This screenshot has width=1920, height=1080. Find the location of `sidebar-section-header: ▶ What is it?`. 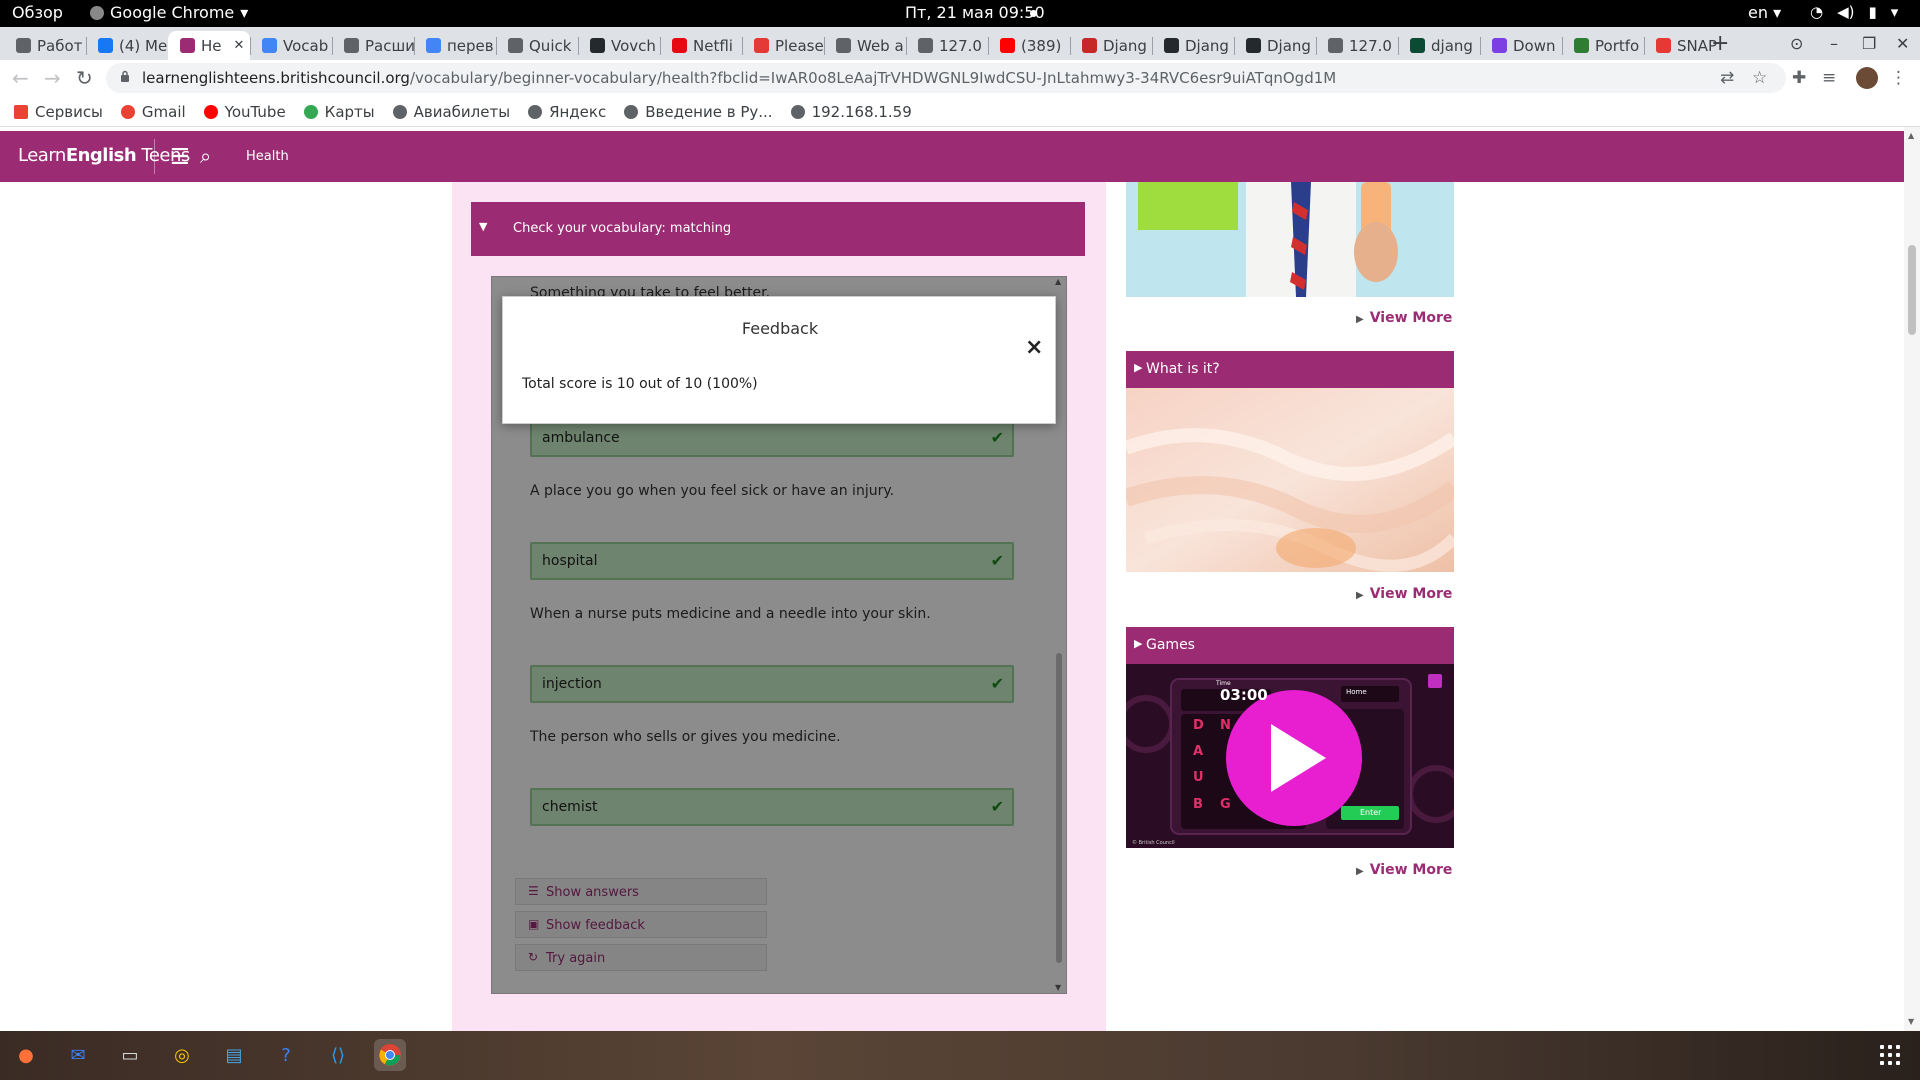

sidebar-section-header: ▶ What is it? is located at coordinates (1290, 369).